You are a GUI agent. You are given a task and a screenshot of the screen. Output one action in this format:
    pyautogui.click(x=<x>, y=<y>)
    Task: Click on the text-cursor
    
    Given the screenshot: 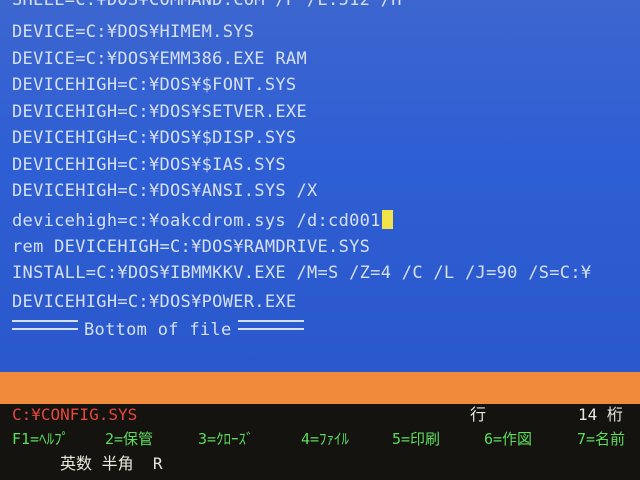 What is the action you would take?
    pyautogui.click(x=387, y=219)
    